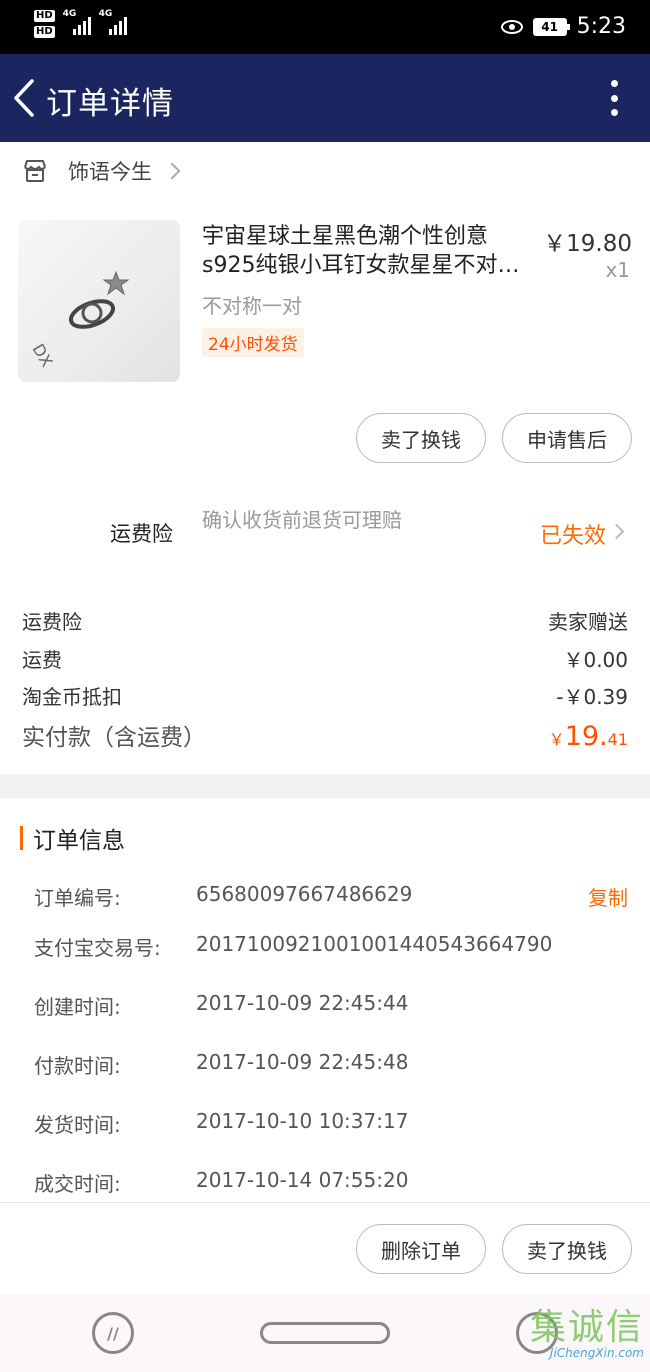  I want to click on status-time: 5:23, so click(601, 26).